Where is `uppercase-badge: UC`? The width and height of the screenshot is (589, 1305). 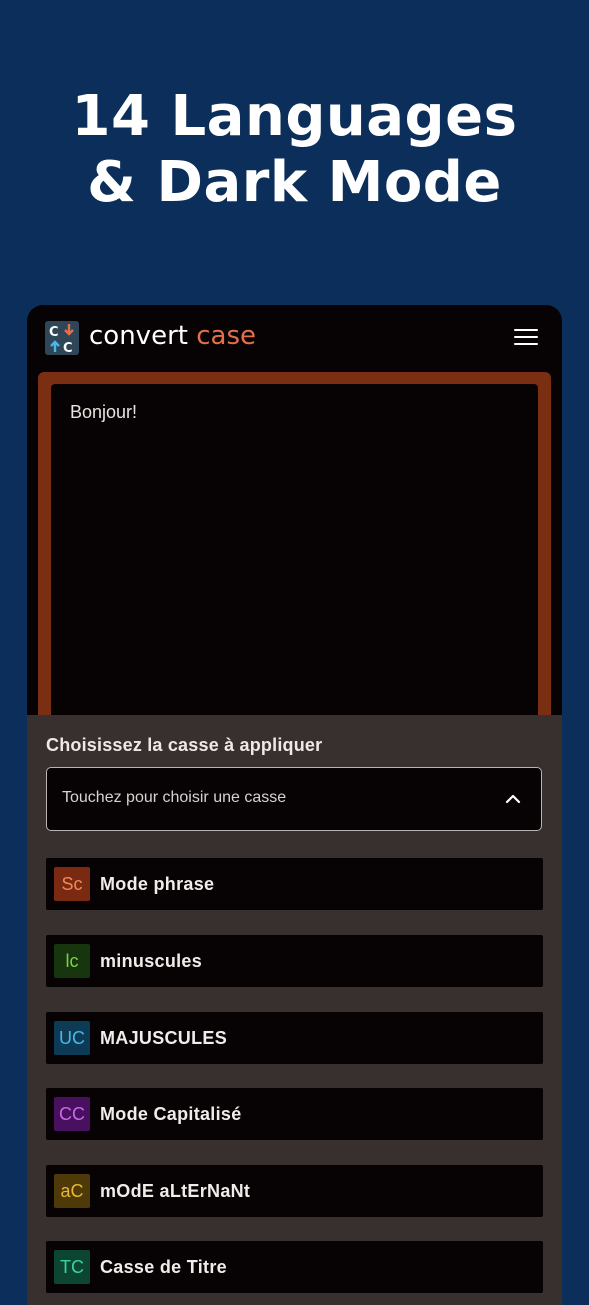 uppercase-badge: UC is located at coordinates (72, 1038).